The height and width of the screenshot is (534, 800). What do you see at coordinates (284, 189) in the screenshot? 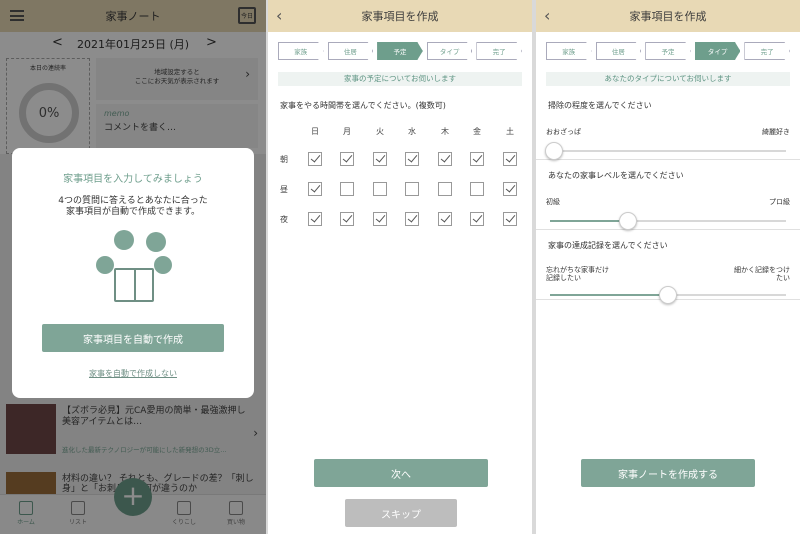
I see `time-slot-label: 昼` at bounding box center [284, 189].